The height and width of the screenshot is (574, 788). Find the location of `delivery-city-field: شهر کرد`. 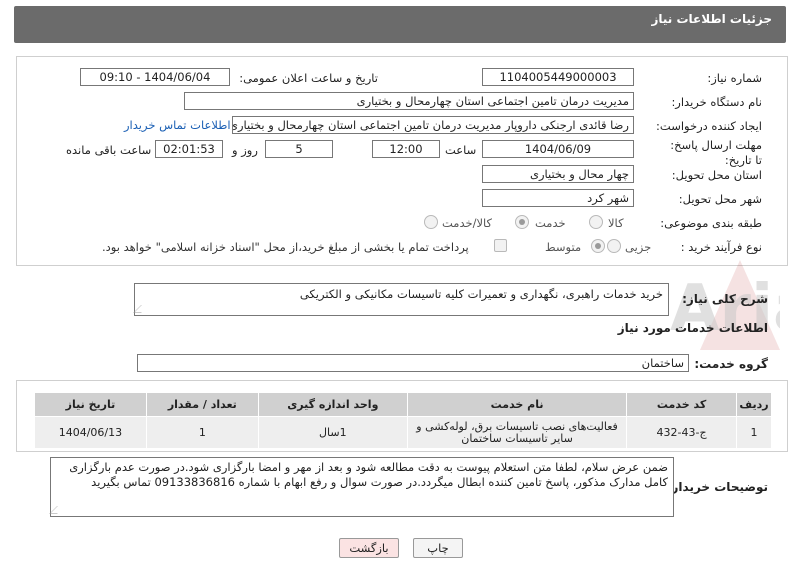

delivery-city-field: شهر کرد is located at coordinates (558, 198).